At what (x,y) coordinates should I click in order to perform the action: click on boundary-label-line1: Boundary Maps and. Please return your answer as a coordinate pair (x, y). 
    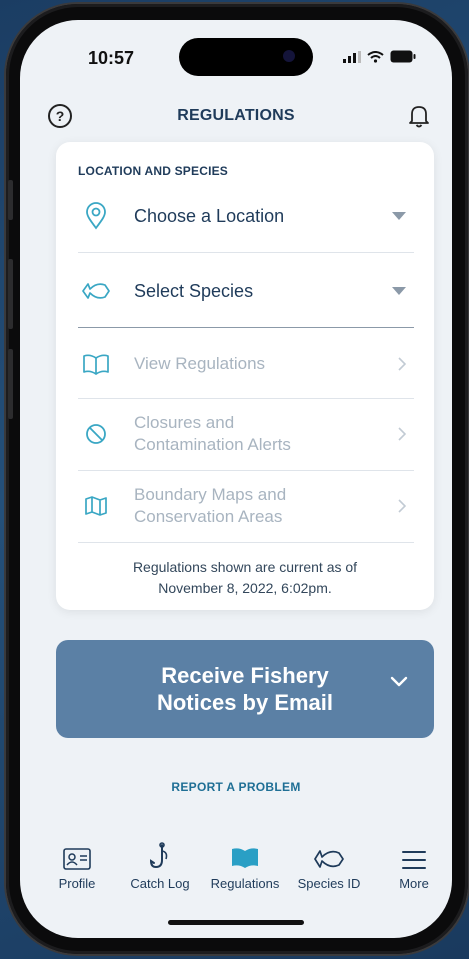
    Looking at the image, I should click on (210, 494).